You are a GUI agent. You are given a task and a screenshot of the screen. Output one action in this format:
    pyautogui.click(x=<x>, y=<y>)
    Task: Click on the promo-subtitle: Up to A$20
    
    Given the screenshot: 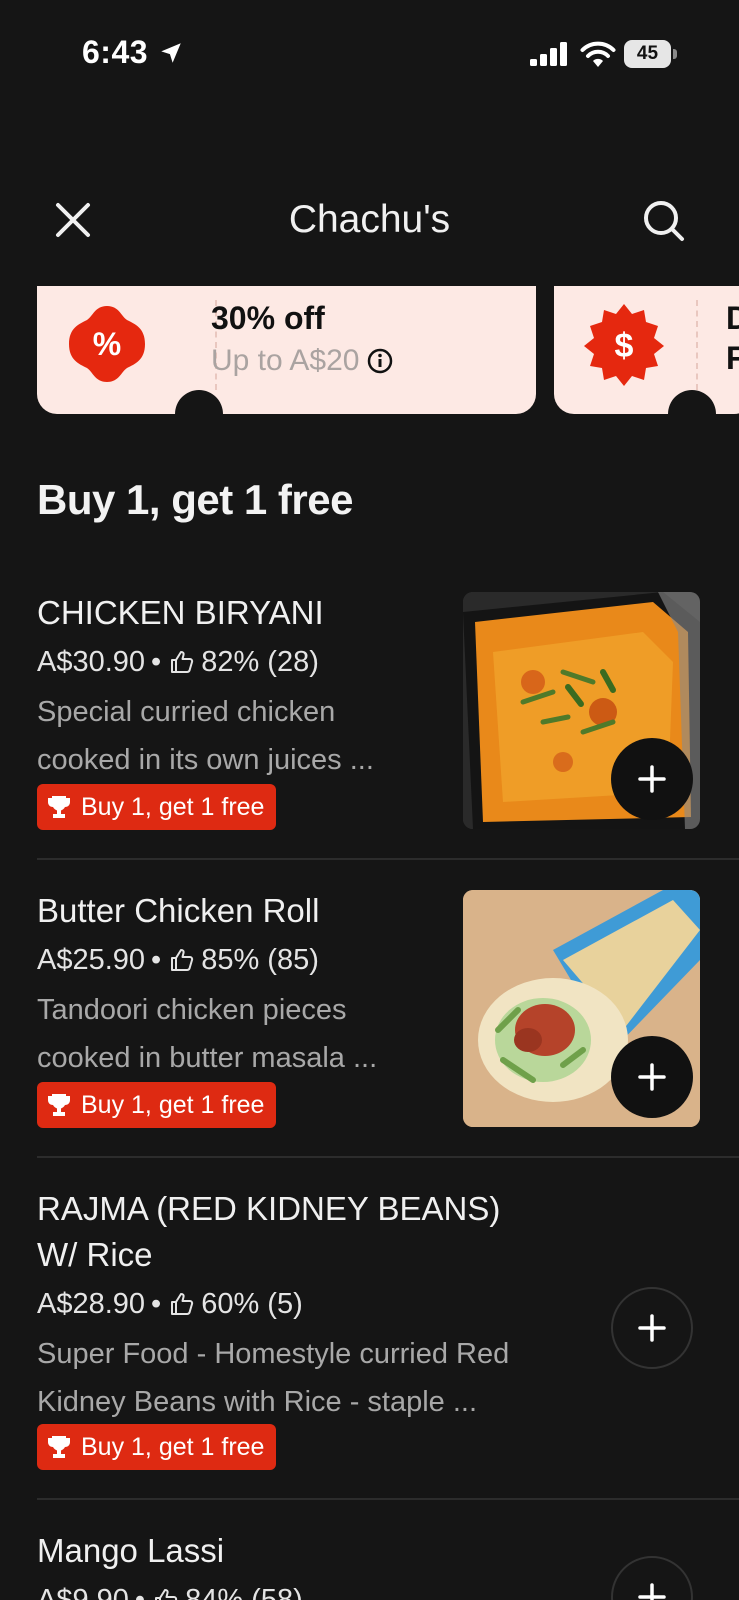 What is the action you would take?
    pyautogui.click(x=302, y=361)
    